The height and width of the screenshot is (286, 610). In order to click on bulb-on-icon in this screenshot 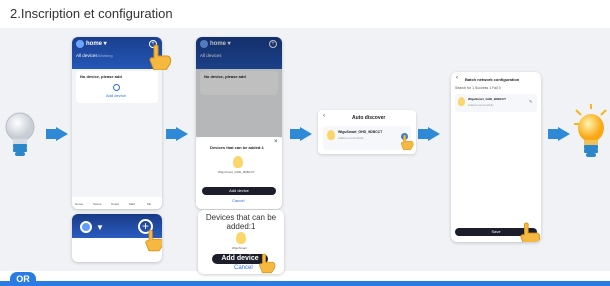, I will do `click(591, 134)`.